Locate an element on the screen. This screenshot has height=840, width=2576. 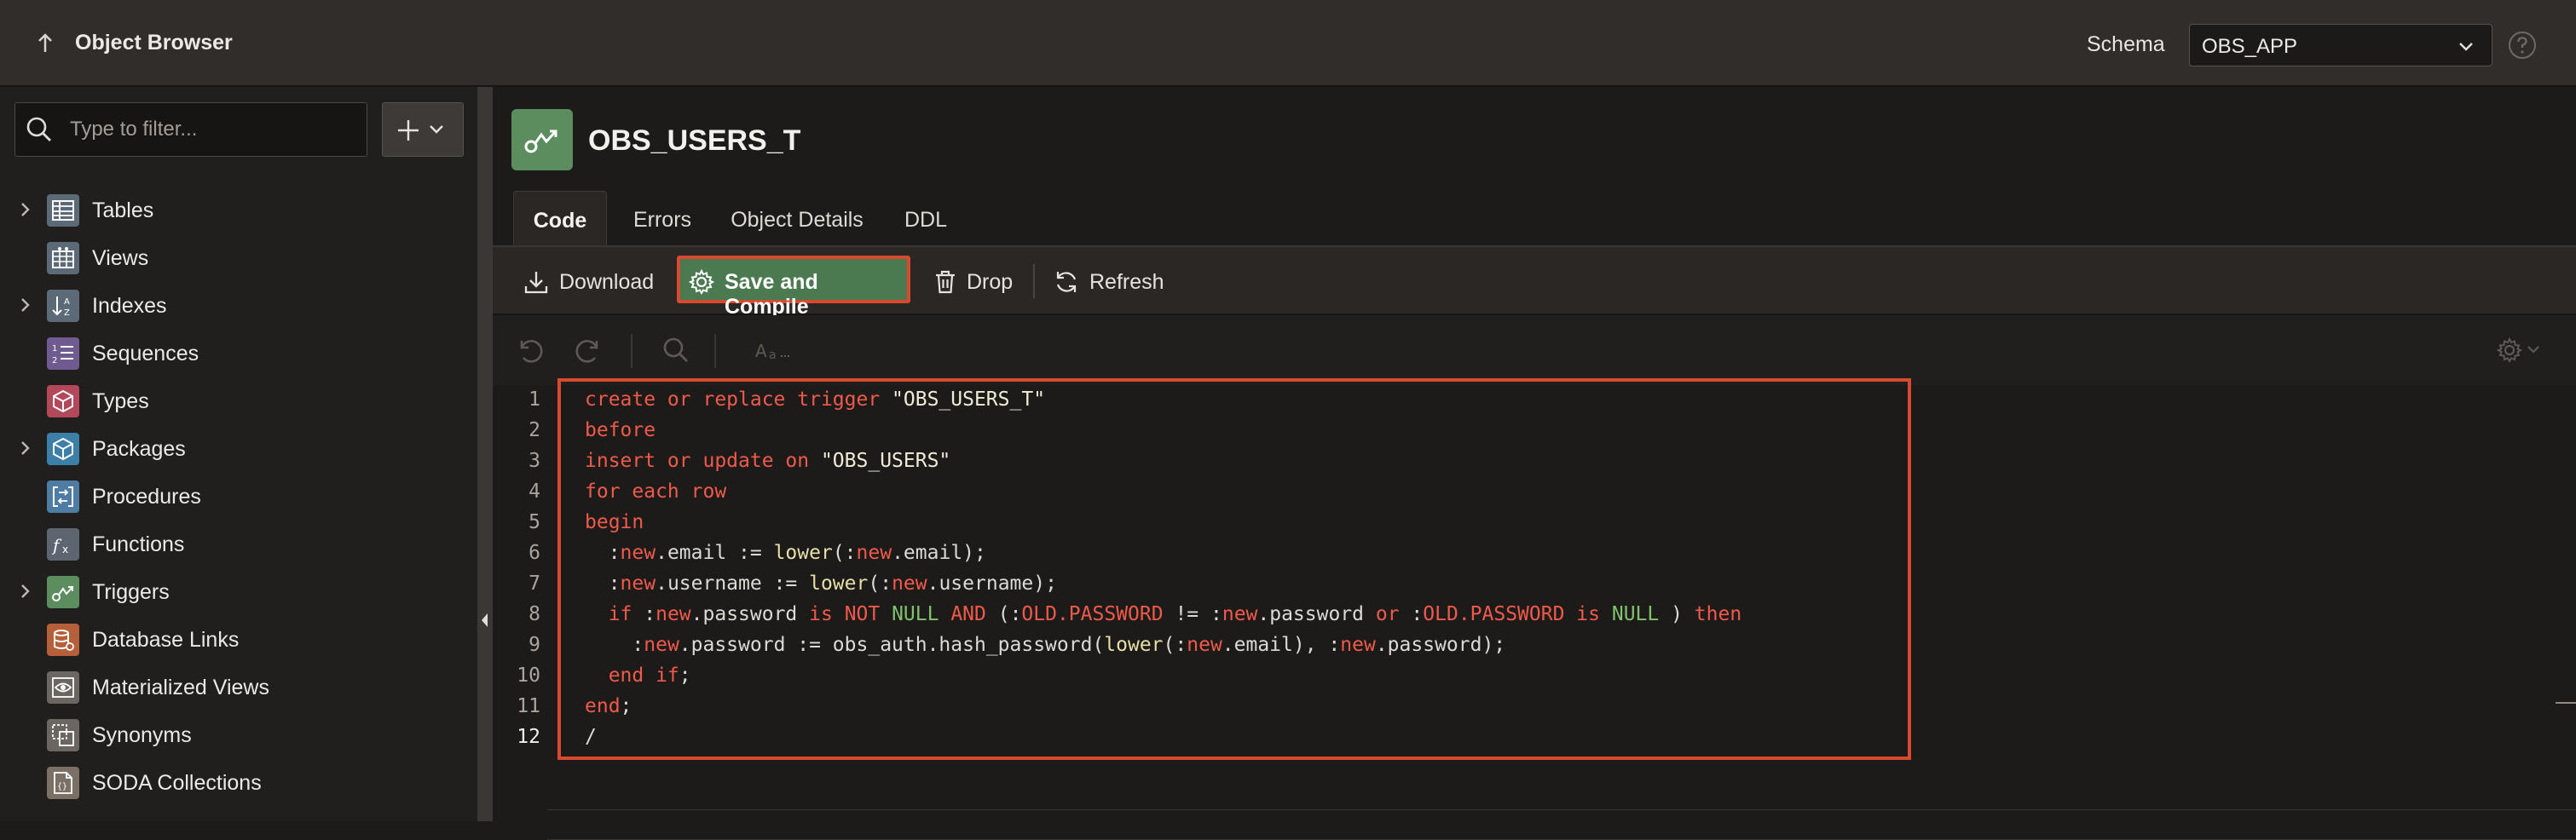
app-title: Object Browser is located at coordinates (154, 43).